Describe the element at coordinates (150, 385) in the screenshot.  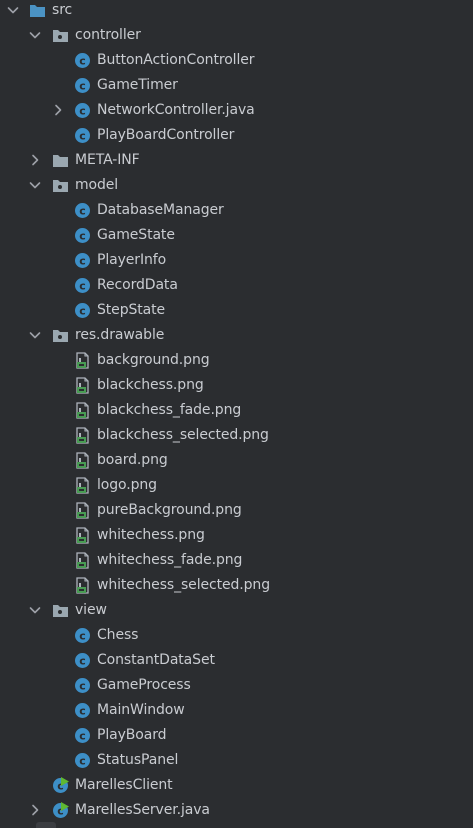
I see `tree-item-label: blackchess.png` at that location.